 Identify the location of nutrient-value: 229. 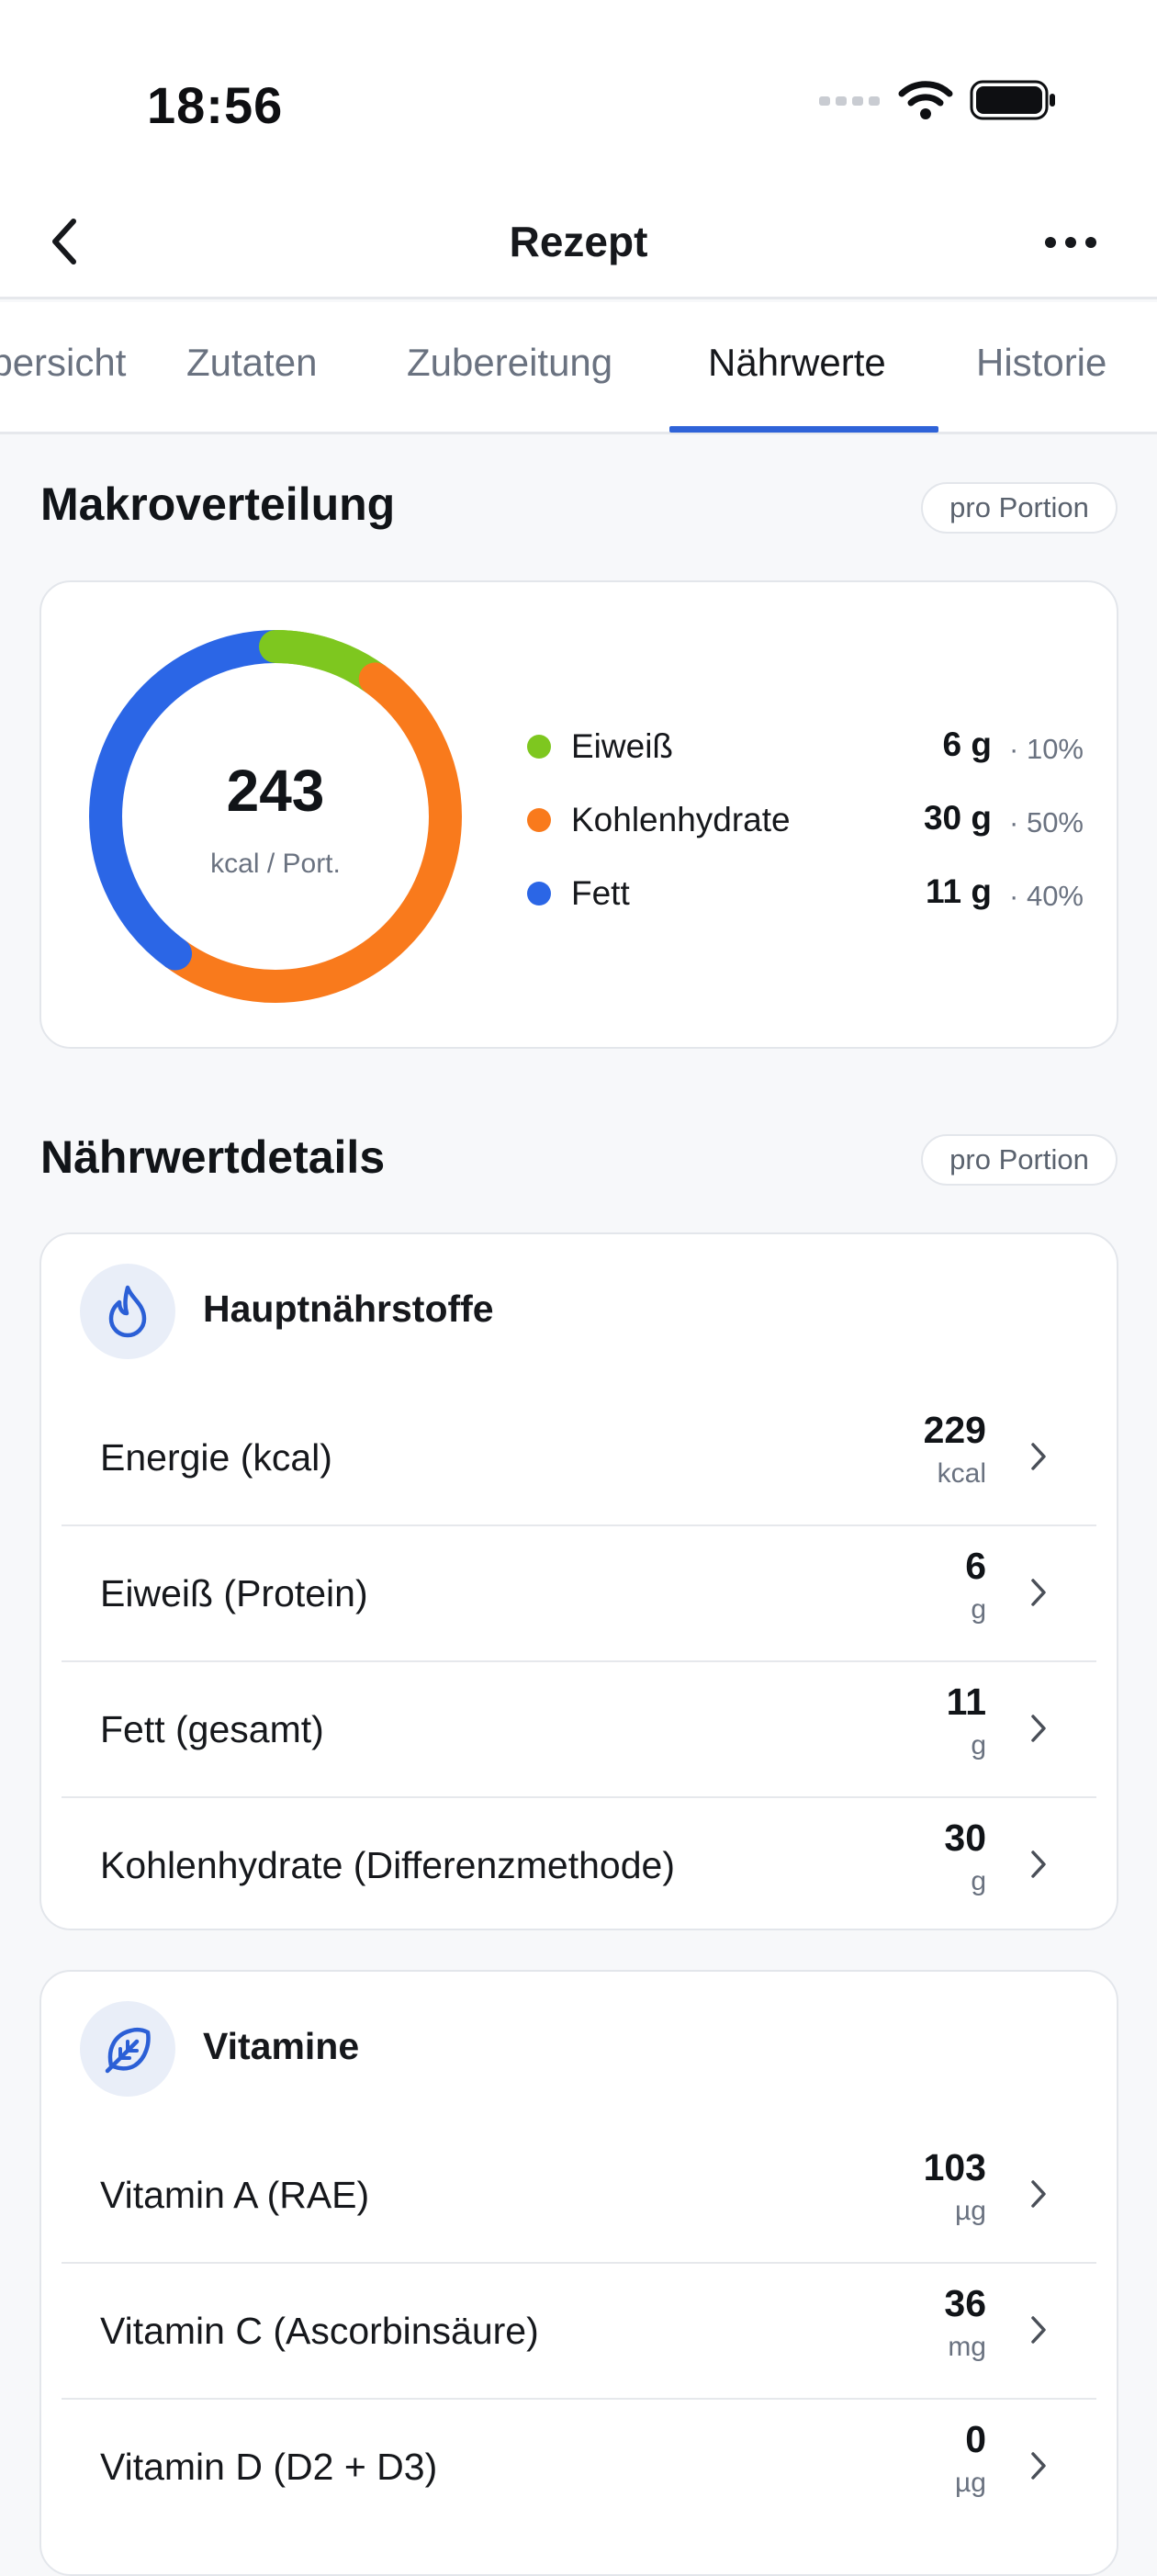
(955, 1430).